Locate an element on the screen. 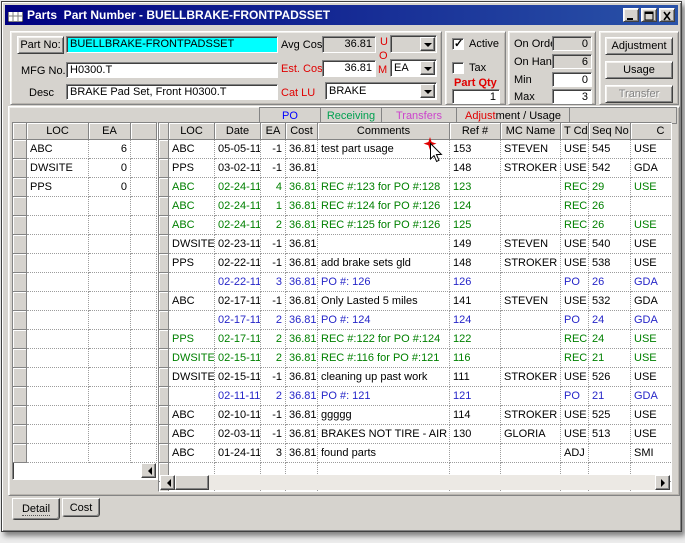 This screenshot has height=543, width=685. grid-cell: BRAKES NOT TIRE - AIR is located at coordinates (384, 434).